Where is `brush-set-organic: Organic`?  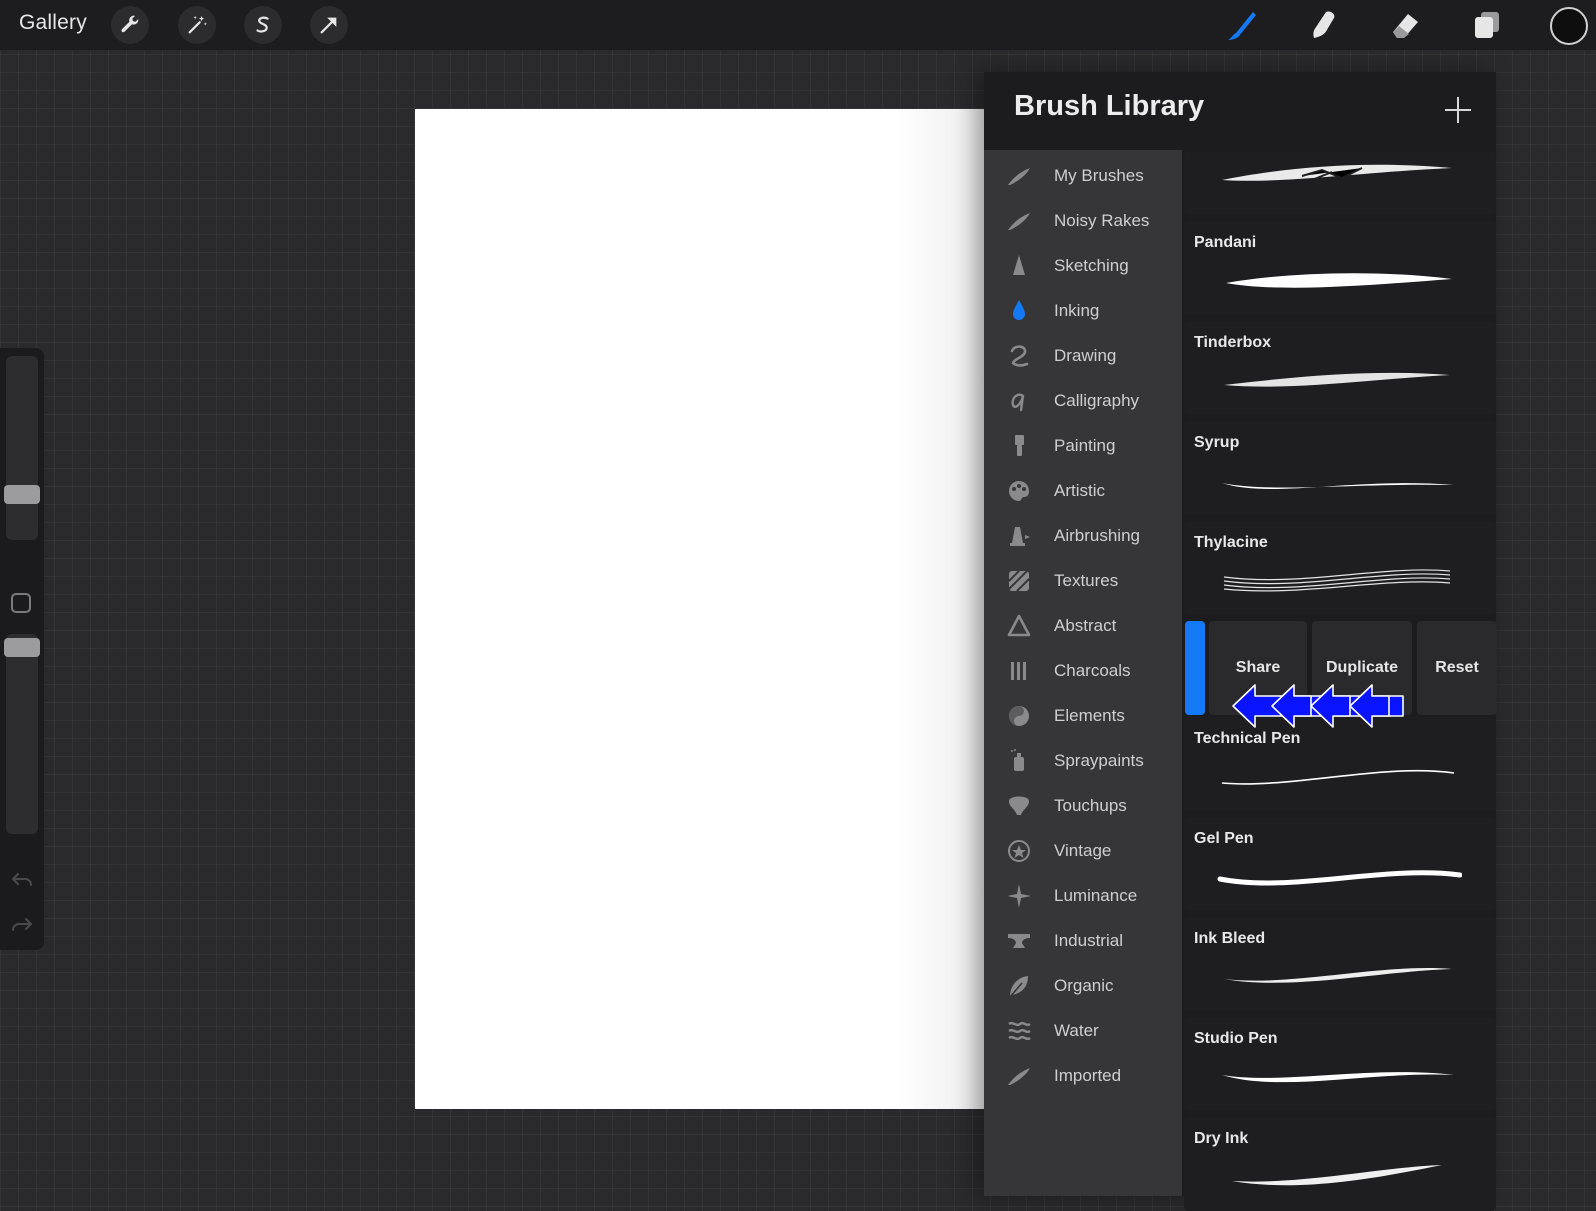 brush-set-organic: Organic is located at coordinates (1083, 985).